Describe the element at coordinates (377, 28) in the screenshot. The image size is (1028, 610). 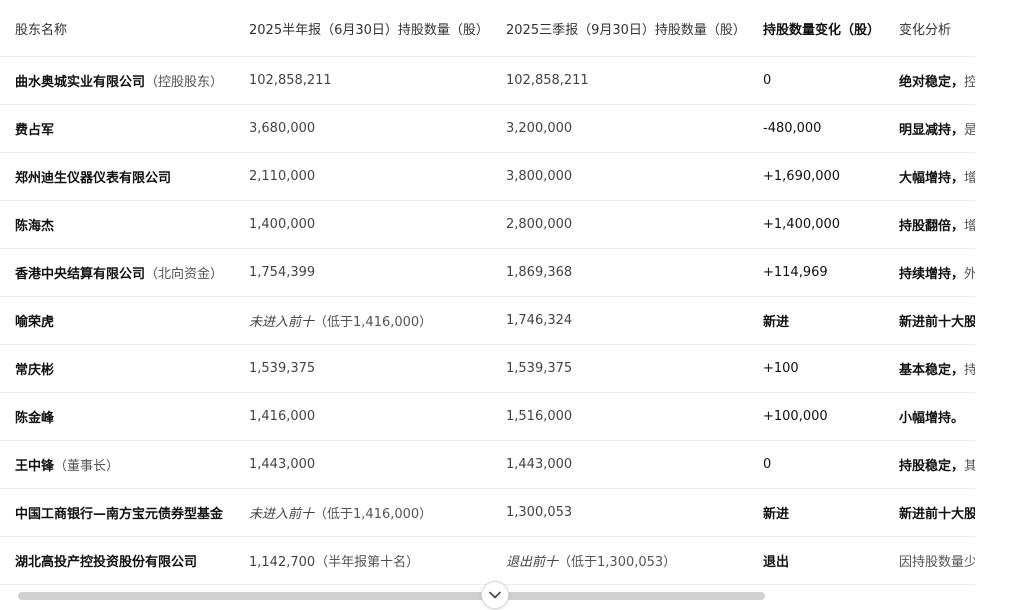
I see `header-h1-holdings: 2025半年报（6月30日）持股数量（股）` at that location.